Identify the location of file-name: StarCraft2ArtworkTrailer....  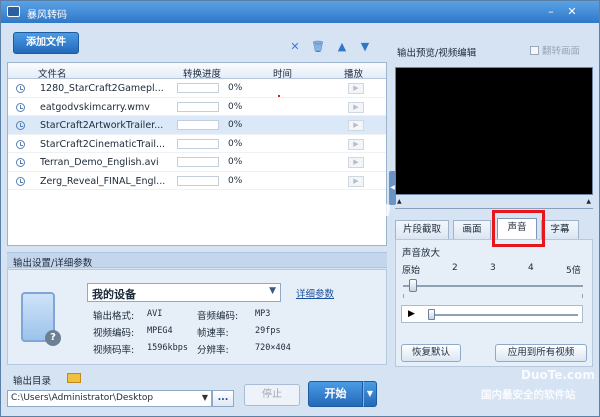
(102, 125).